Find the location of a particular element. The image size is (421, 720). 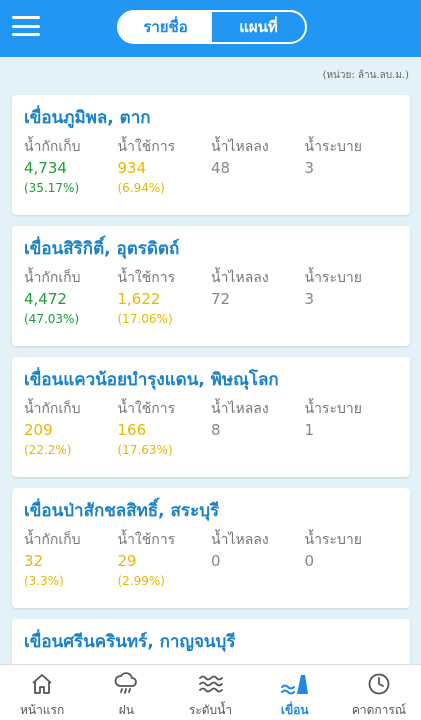

nav-dam: เขื่อน is located at coordinates (295, 692).